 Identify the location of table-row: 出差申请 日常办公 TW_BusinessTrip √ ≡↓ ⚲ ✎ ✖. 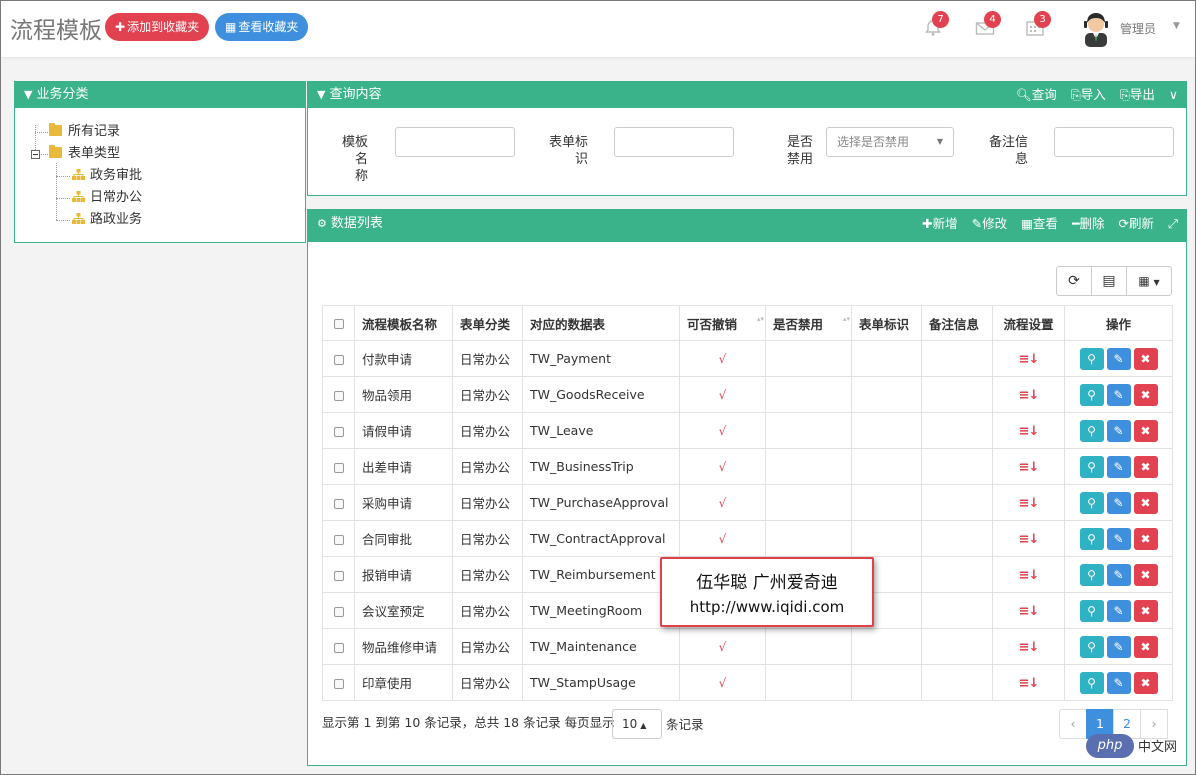
(747, 466).